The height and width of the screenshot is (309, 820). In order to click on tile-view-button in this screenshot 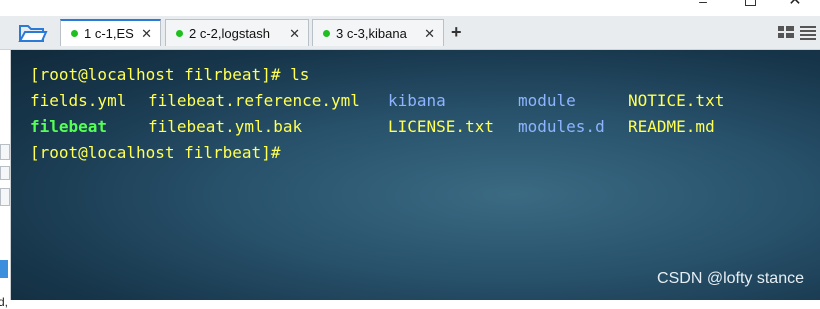, I will do `click(786, 33)`.